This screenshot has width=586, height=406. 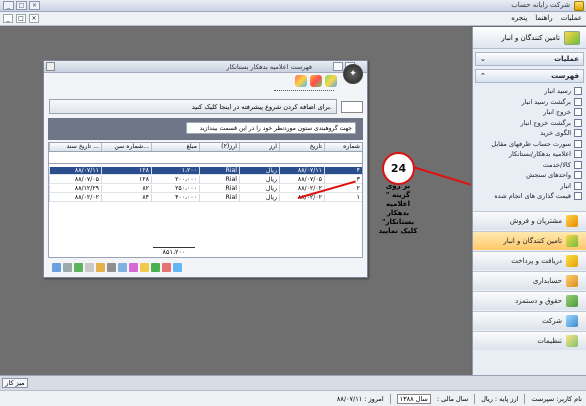 I want to click on module-button-receipts-payments: دریافت و پرداخت, so click(x=529, y=260).